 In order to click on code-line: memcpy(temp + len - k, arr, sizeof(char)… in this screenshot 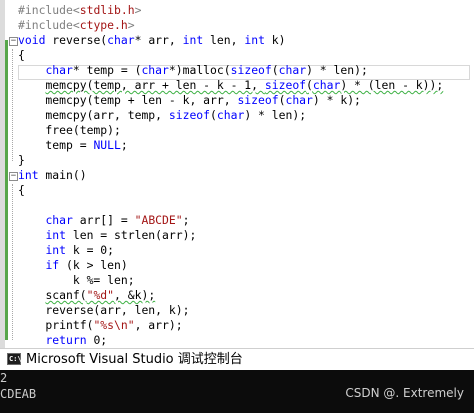, I will do `click(189, 100)`.